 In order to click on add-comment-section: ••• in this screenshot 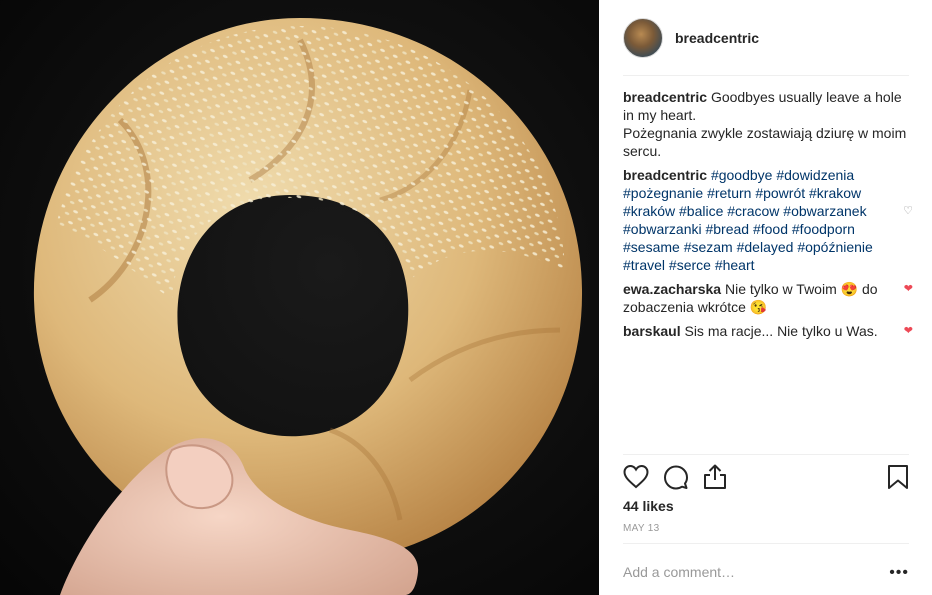, I will do `click(766, 569)`.